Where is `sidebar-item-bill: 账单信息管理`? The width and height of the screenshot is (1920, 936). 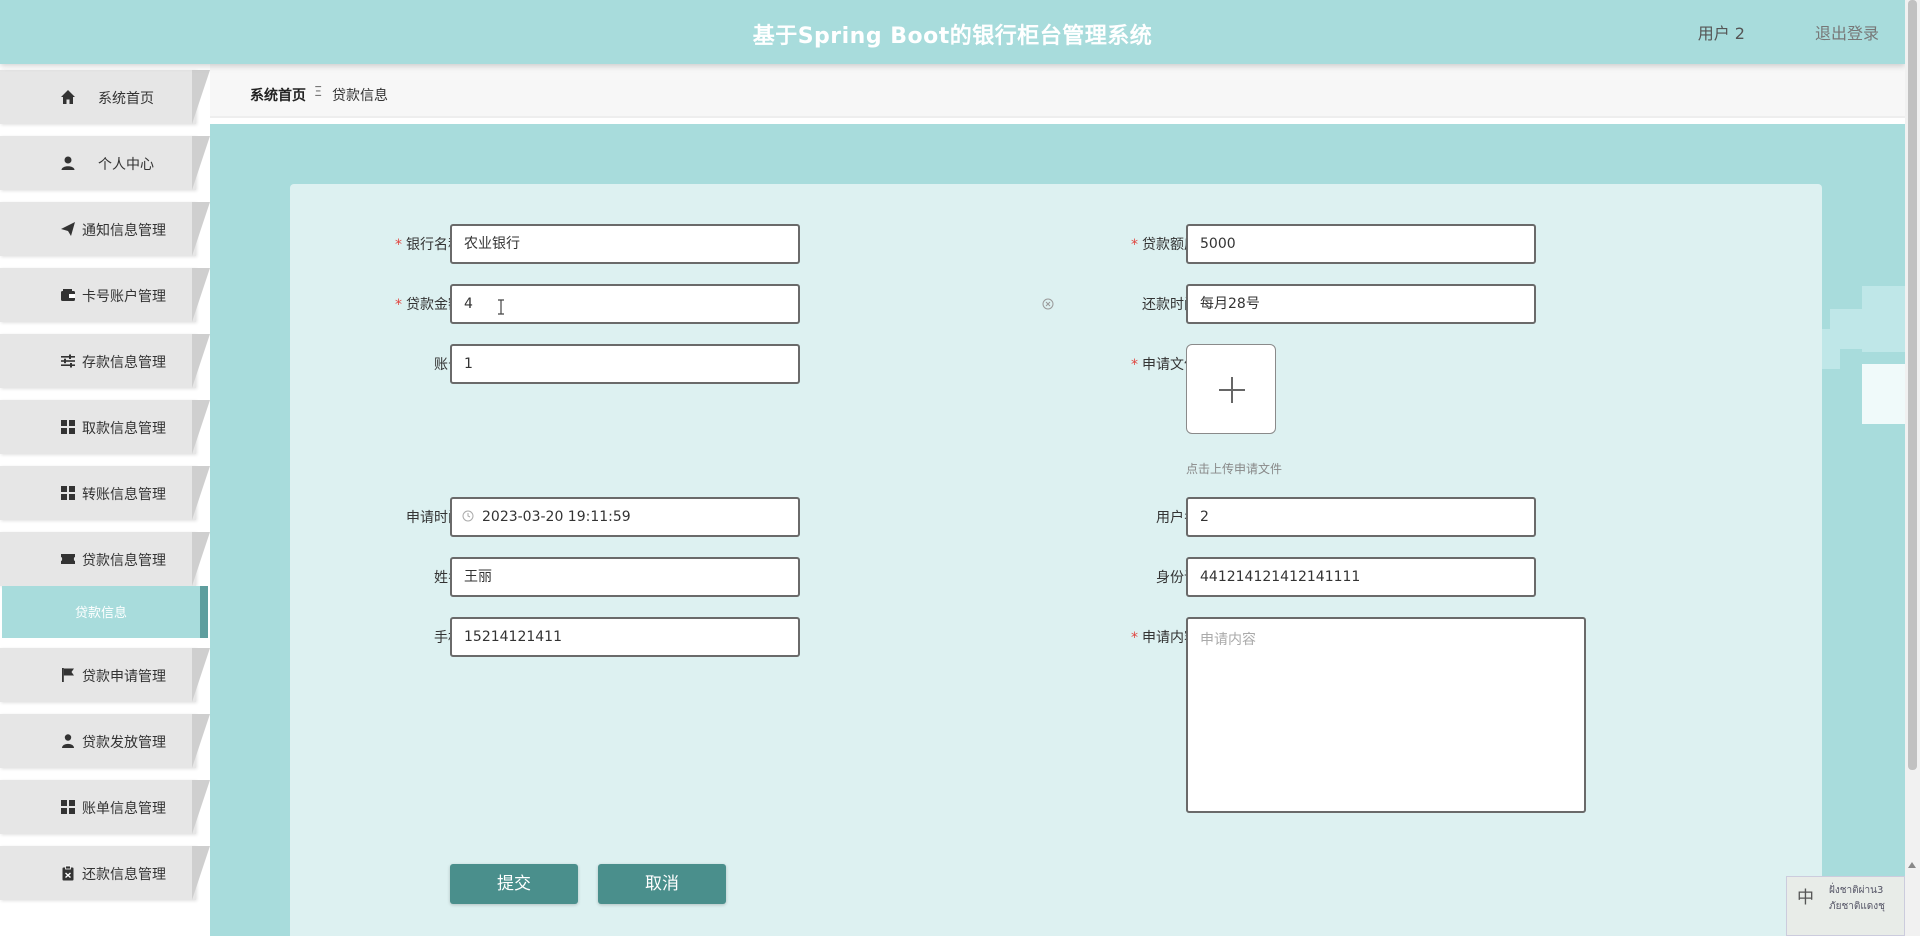 sidebar-item-bill: 账单信息管理 is located at coordinates (105, 807).